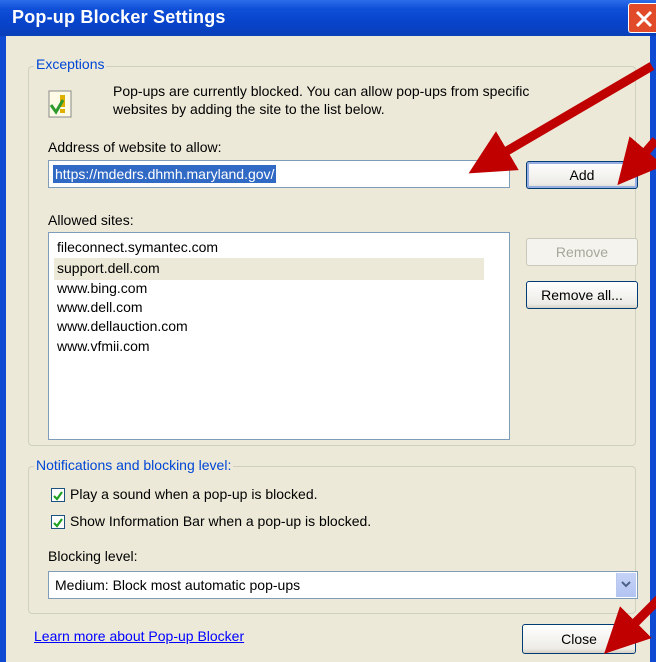 The width and height of the screenshot is (656, 662). What do you see at coordinates (636, 161) in the screenshot?
I see `arrow-to-add` at bounding box center [636, 161].